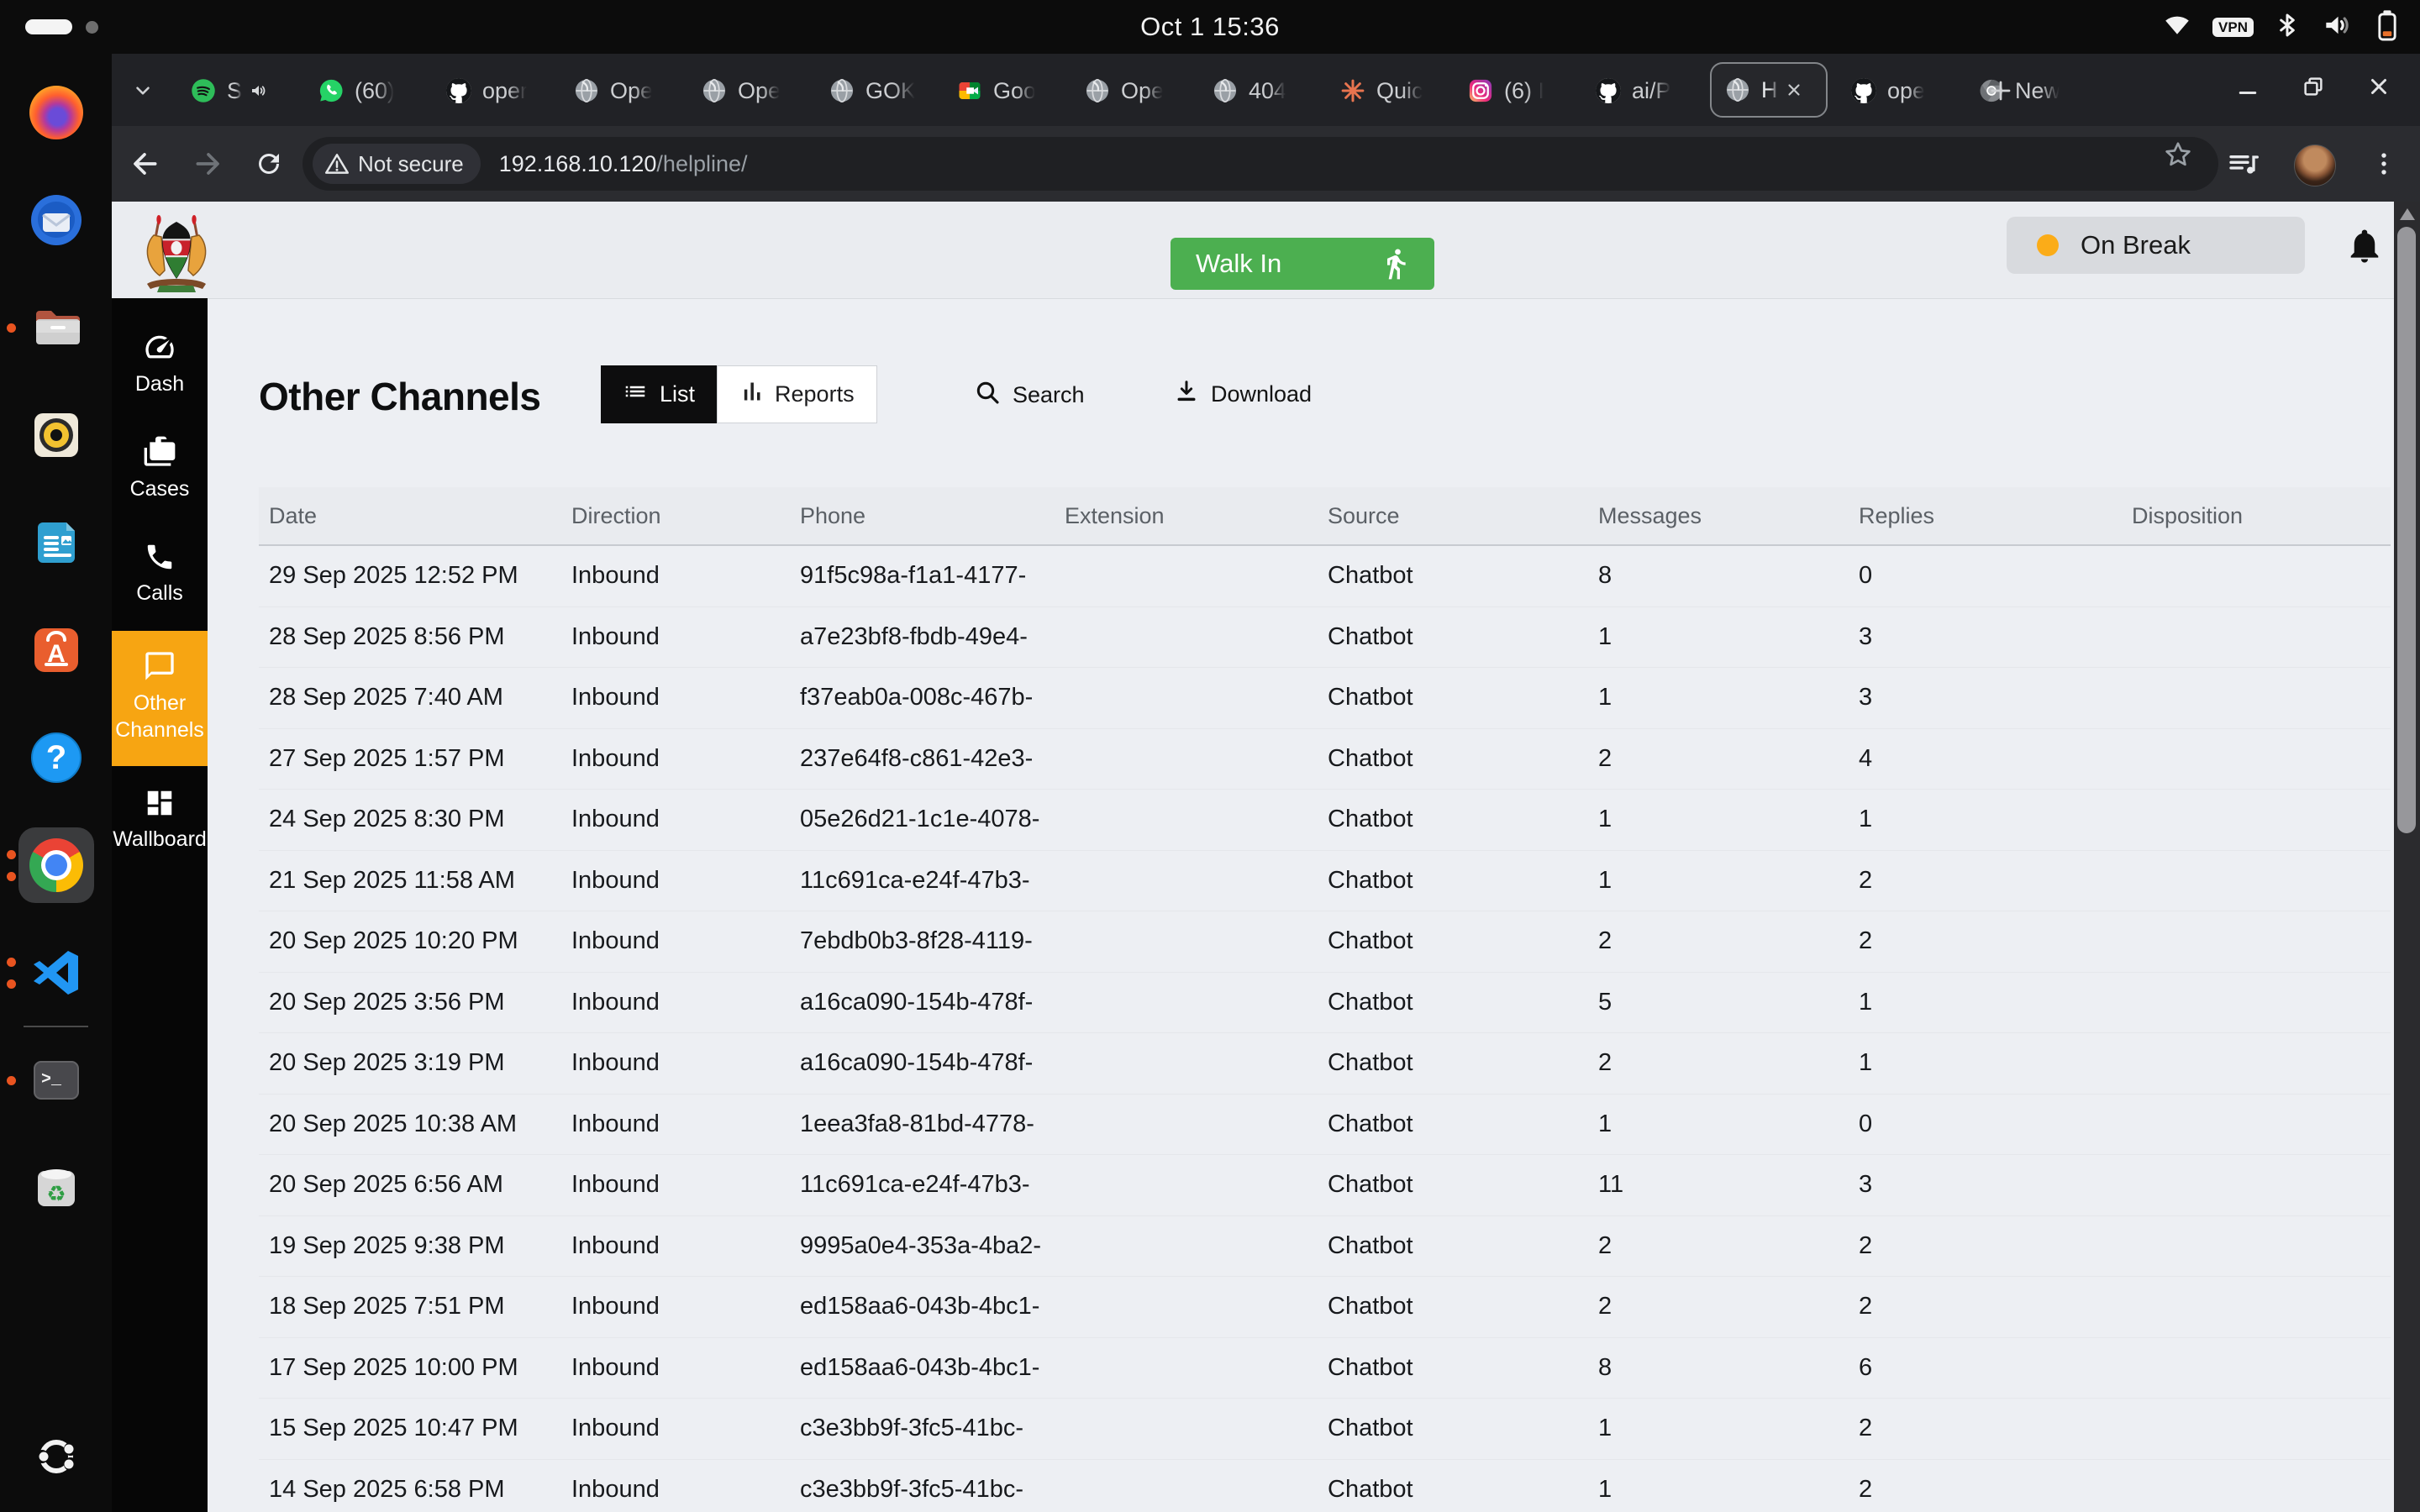 Image resolution: width=2420 pixels, height=1512 pixels. Describe the element at coordinates (797, 394) in the screenshot. I see `reports-view-tab: Reports` at that location.